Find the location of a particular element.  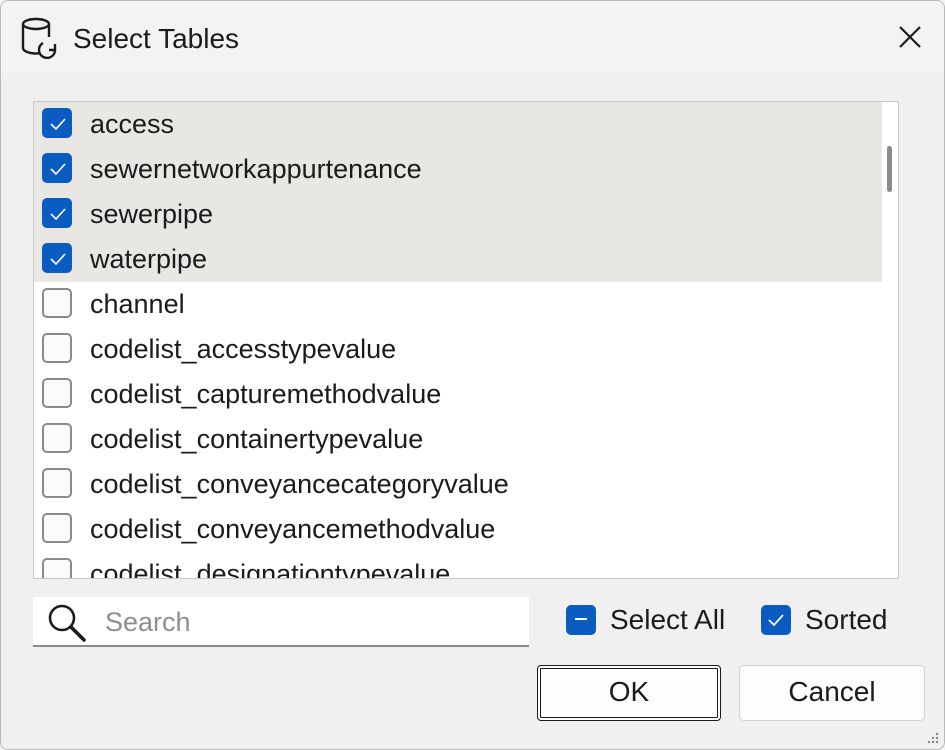

sorted-label: Sorted is located at coordinates (846, 619).